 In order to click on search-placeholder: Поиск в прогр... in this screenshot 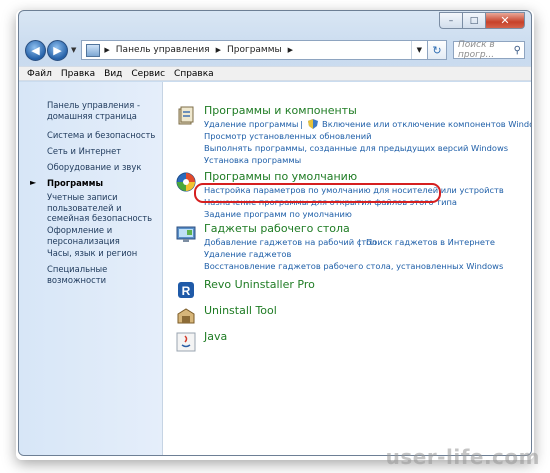, I will do `click(476, 50)`.